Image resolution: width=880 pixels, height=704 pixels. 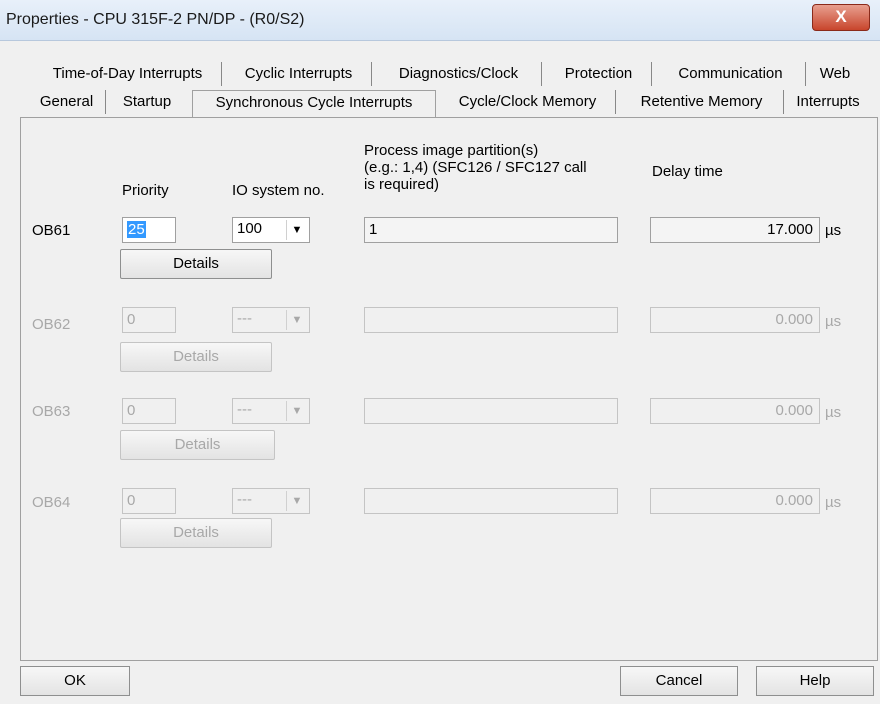 What do you see at coordinates (833, 412) in the screenshot?
I see `ob63-unit: µs` at bounding box center [833, 412].